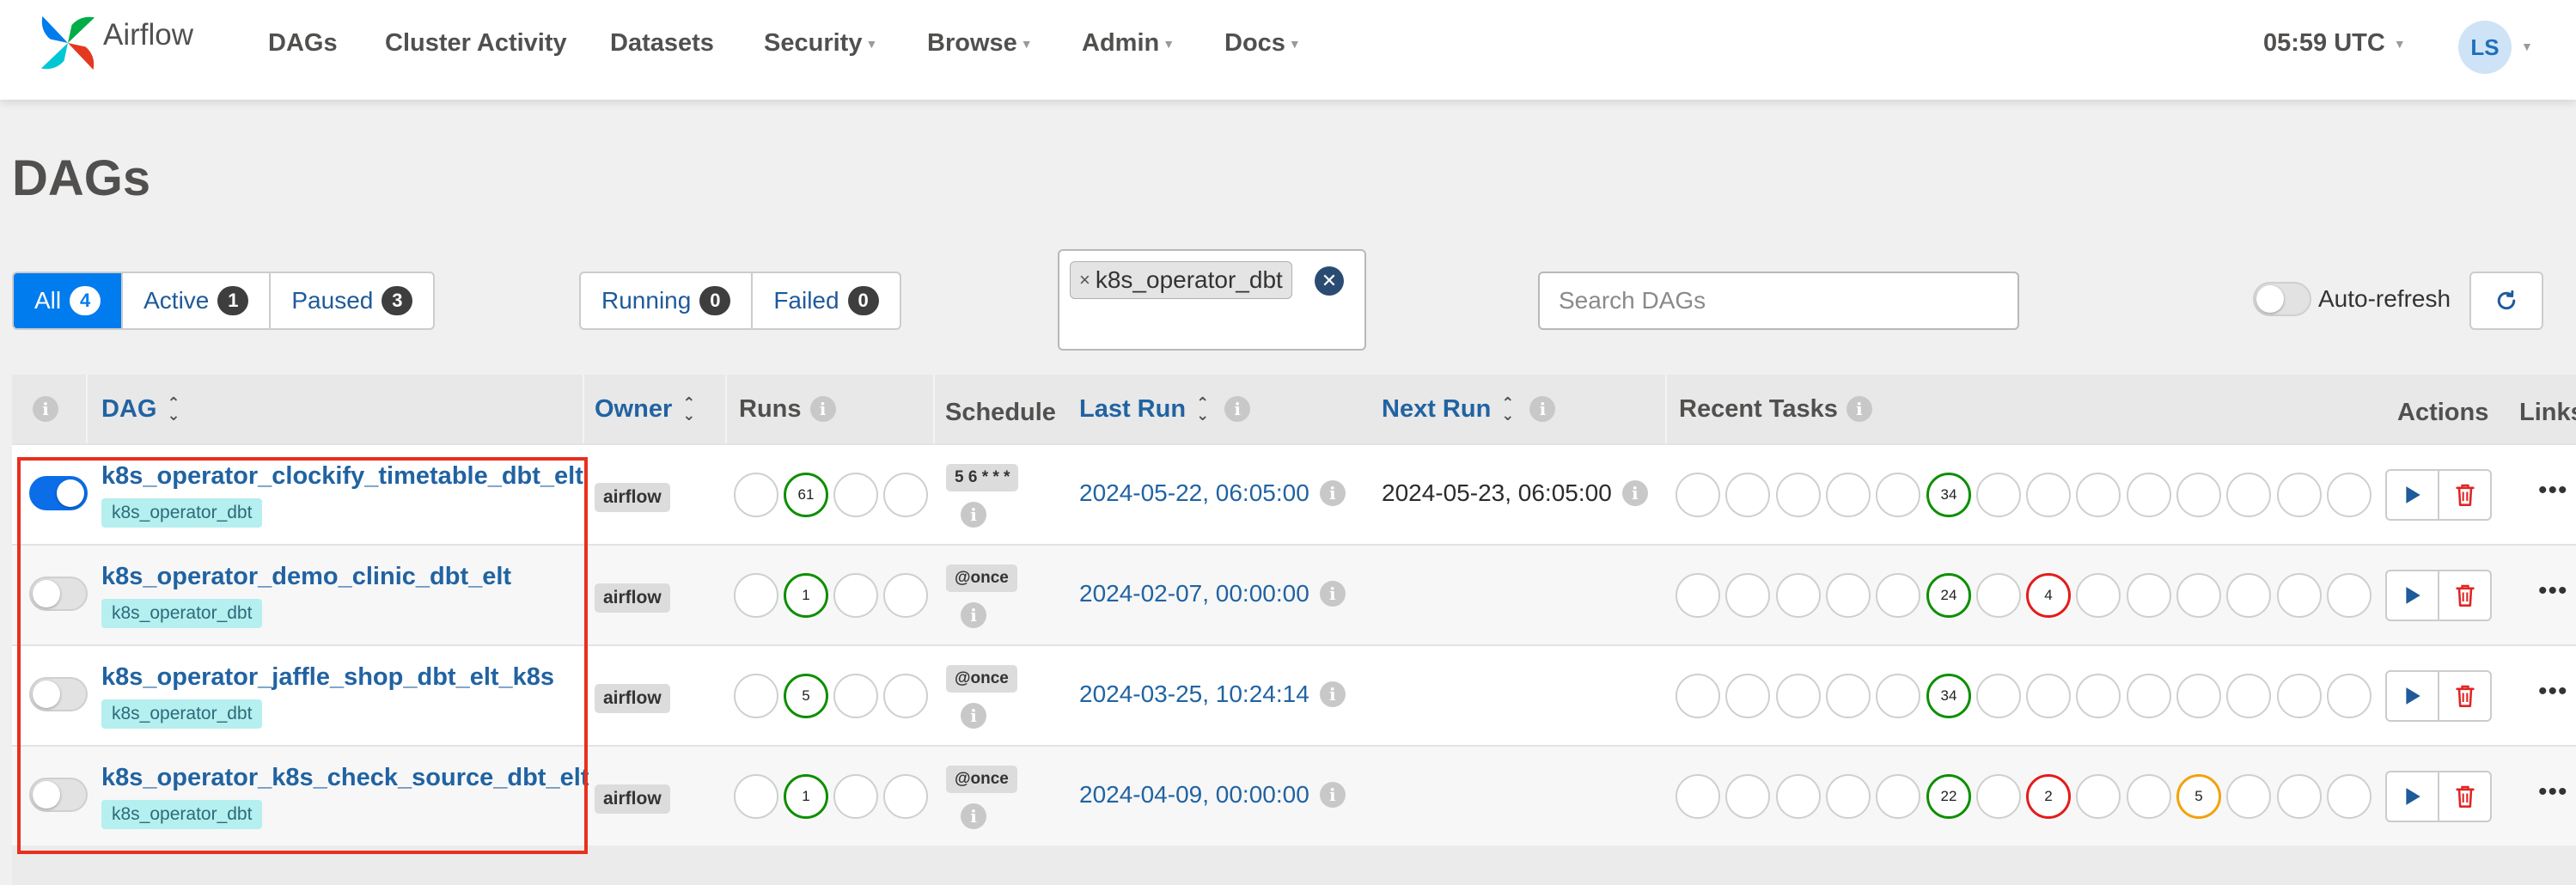 The width and height of the screenshot is (2576, 885). Describe the element at coordinates (2334, 43) in the screenshot. I see `timezone-menu: 05:59 UTC ▼` at that location.